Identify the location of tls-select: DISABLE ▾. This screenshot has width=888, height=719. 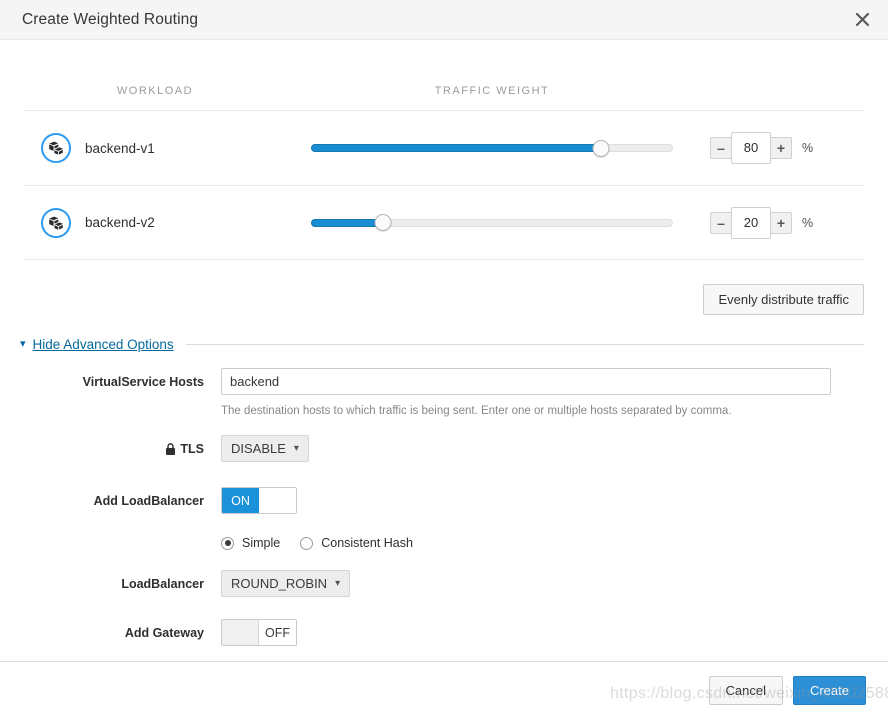
(265, 448).